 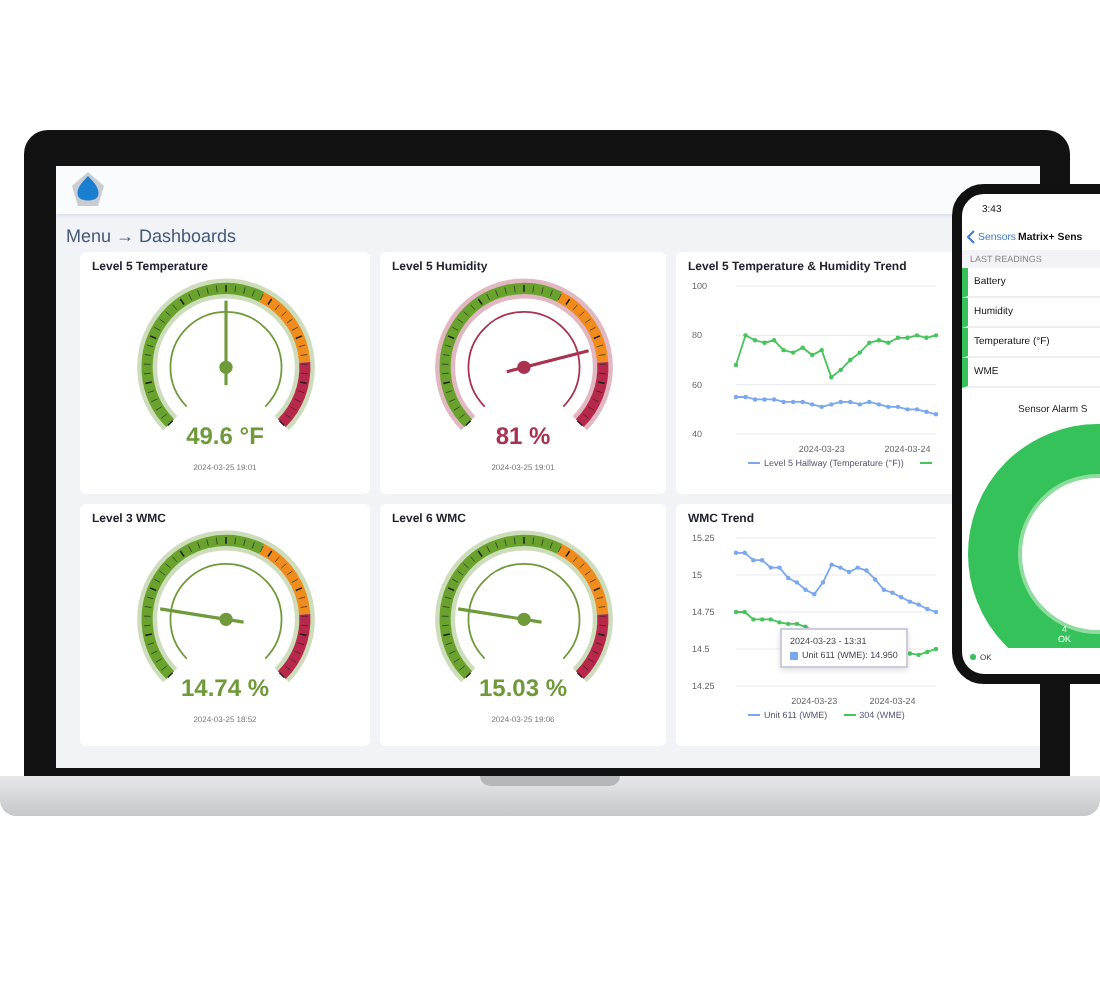 What do you see at coordinates (523, 688) in the screenshot?
I see `gauge-value: 15.03 %` at bounding box center [523, 688].